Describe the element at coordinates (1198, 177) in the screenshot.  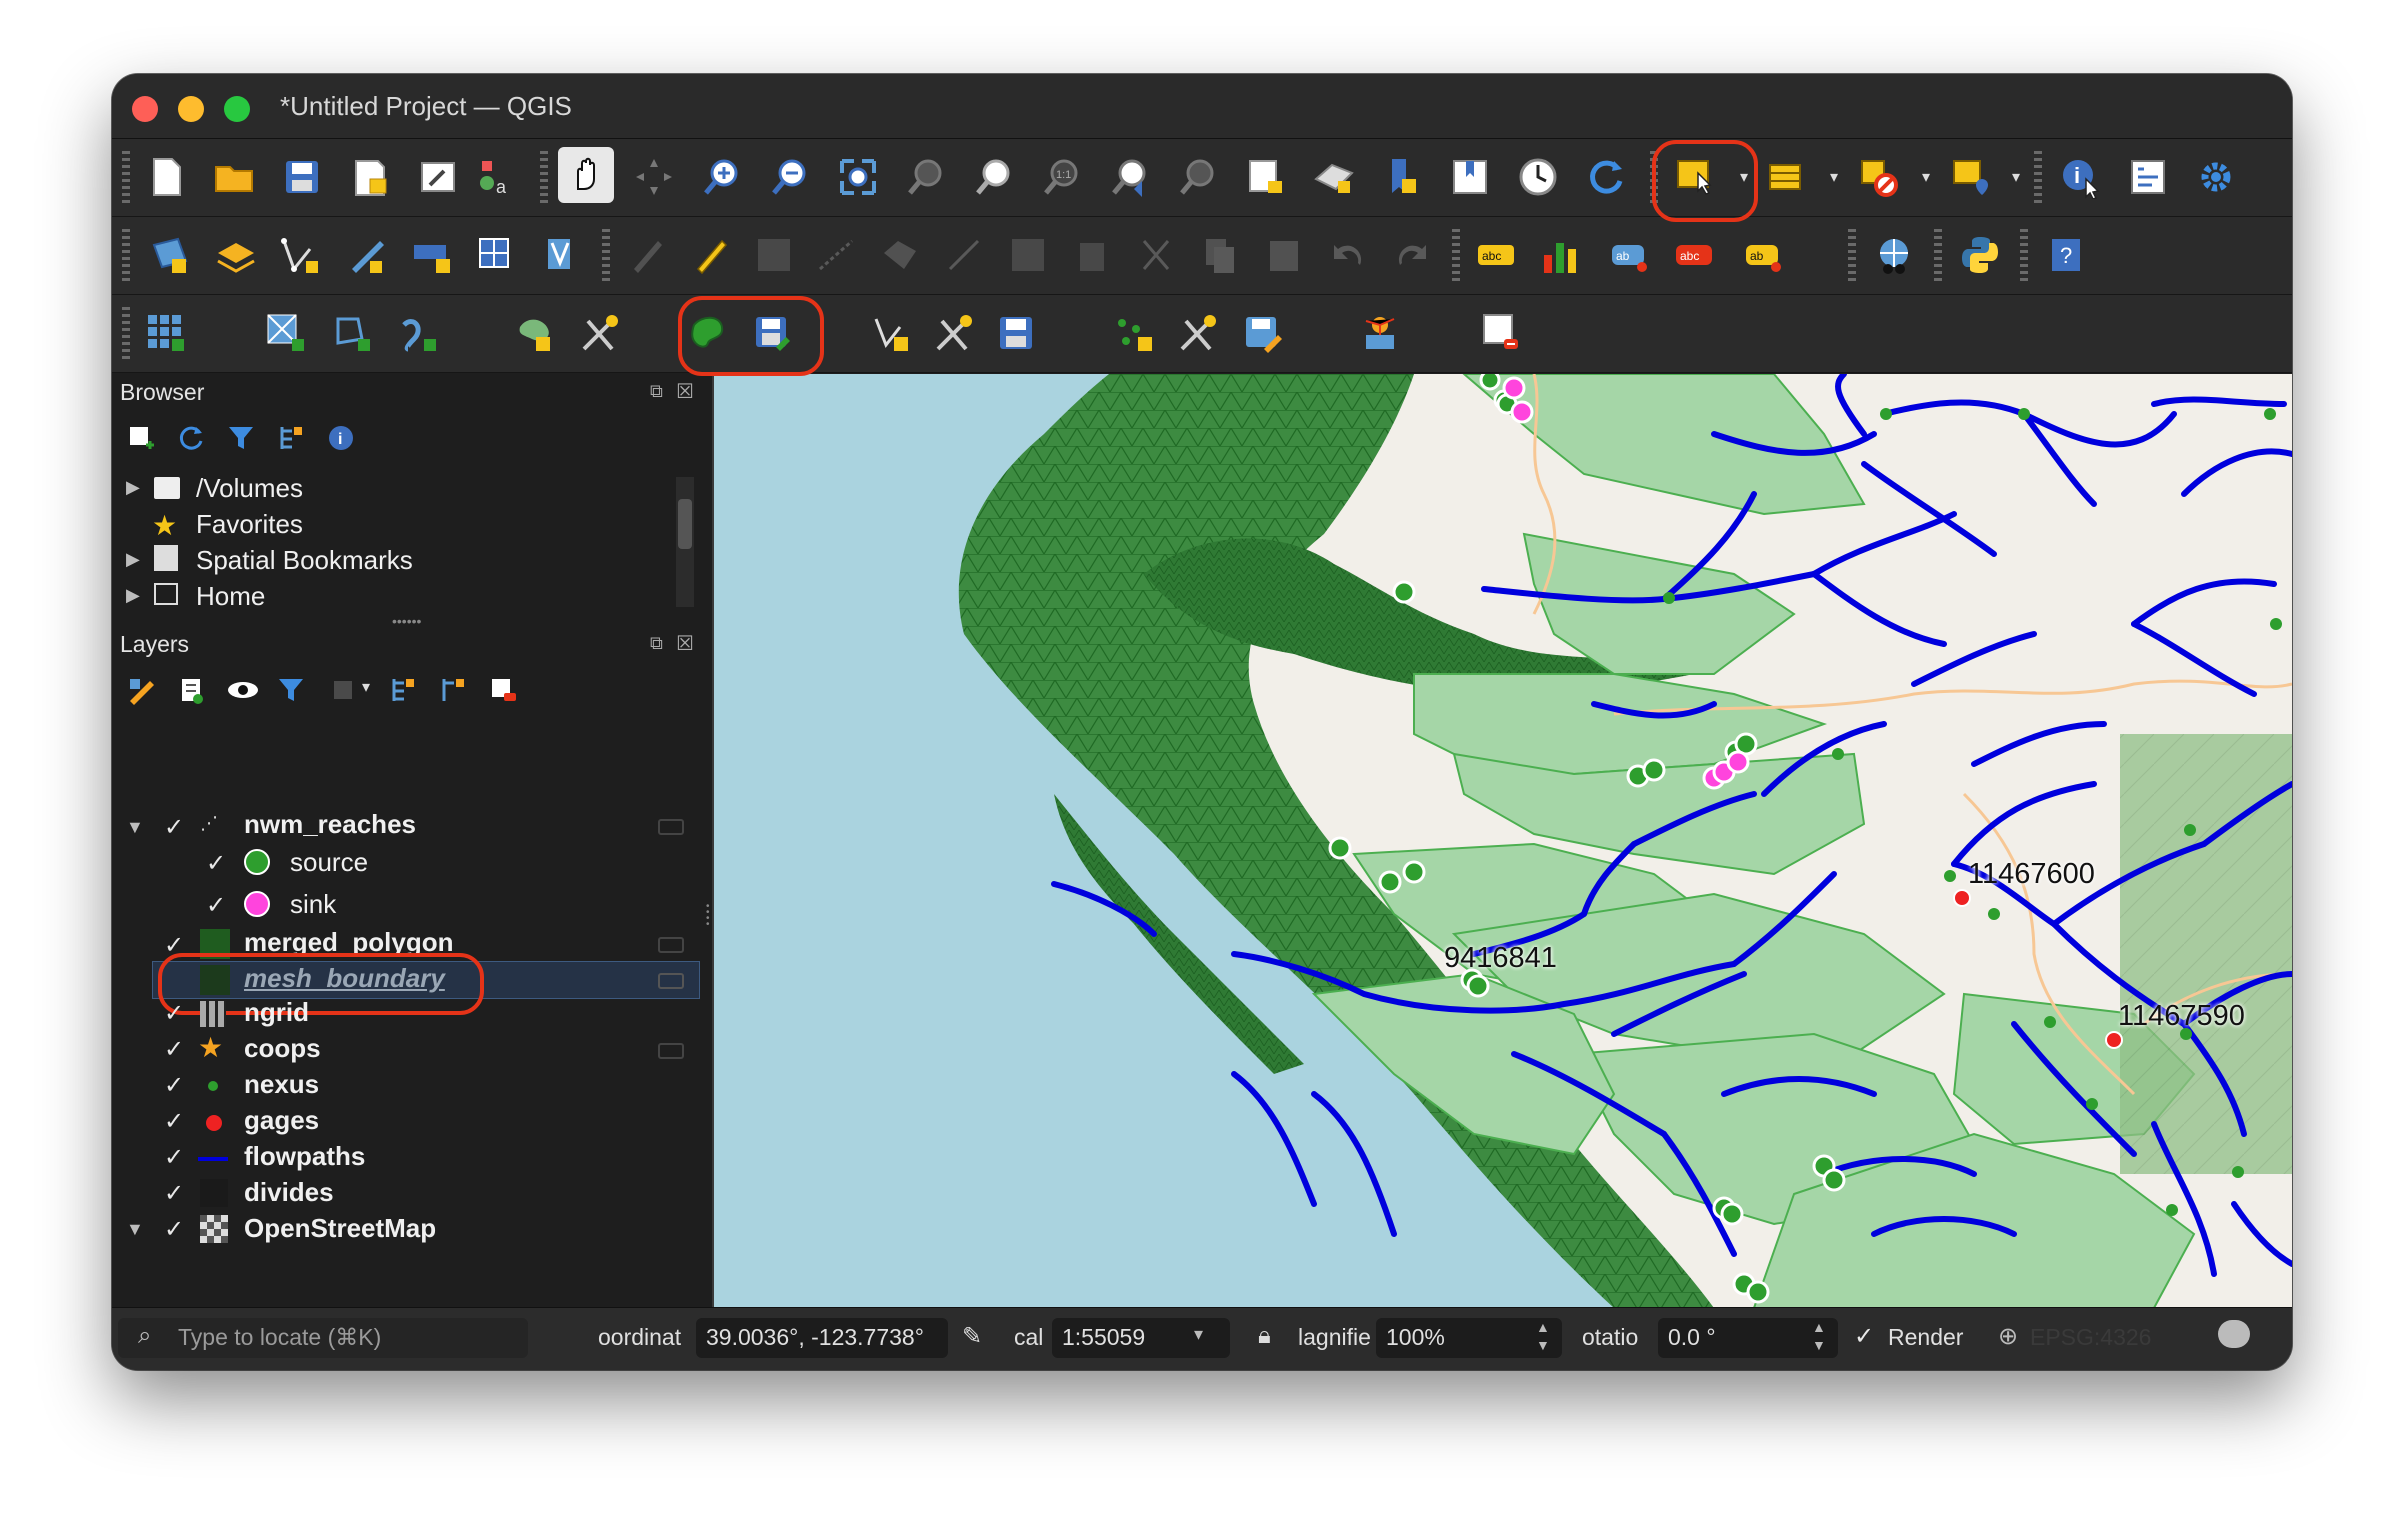
I see `zoom-next-icon` at that location.